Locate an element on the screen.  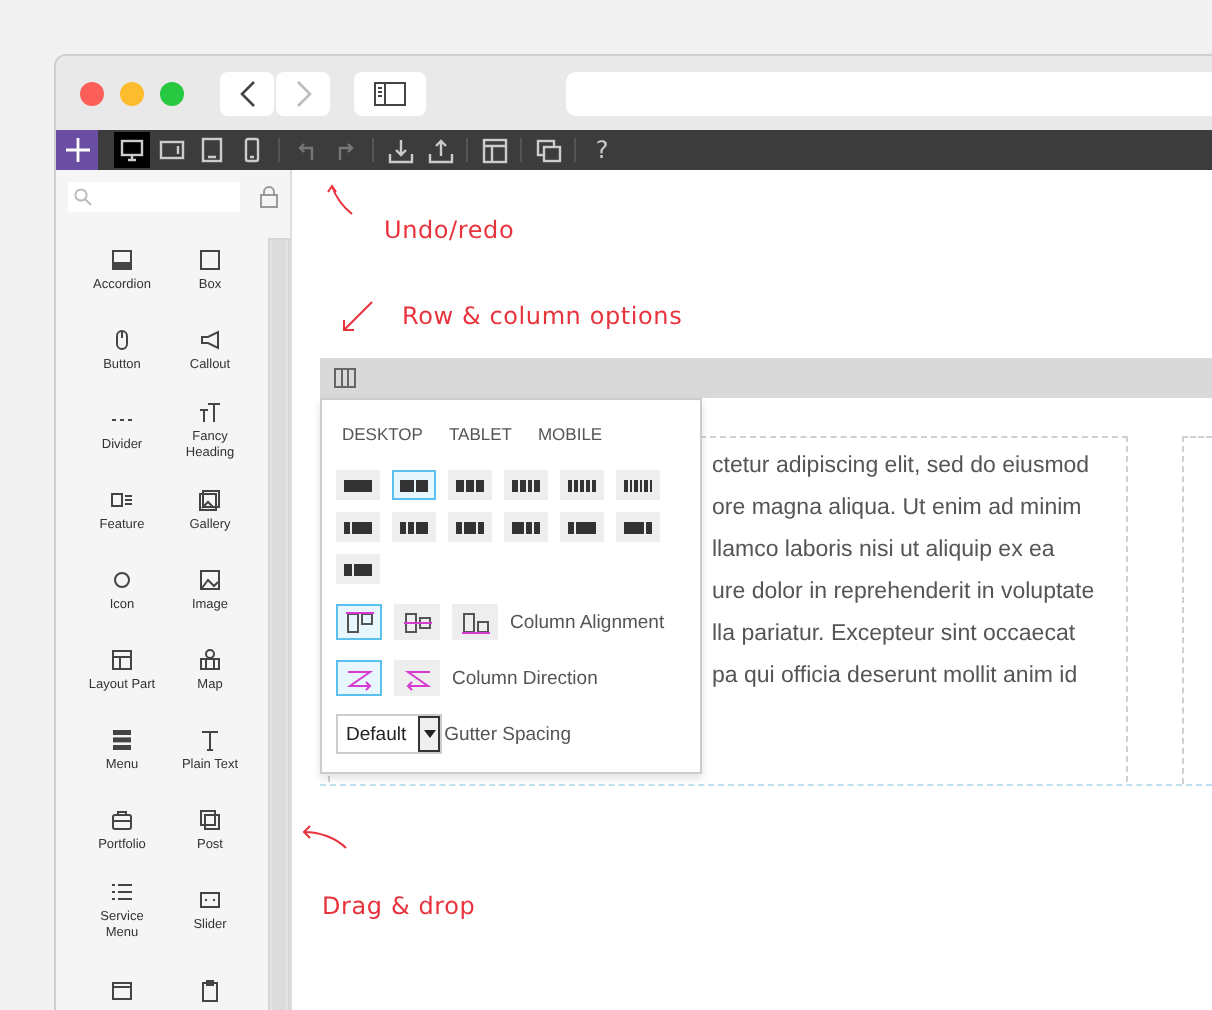
map-icon is located at coordinates (210, 659).